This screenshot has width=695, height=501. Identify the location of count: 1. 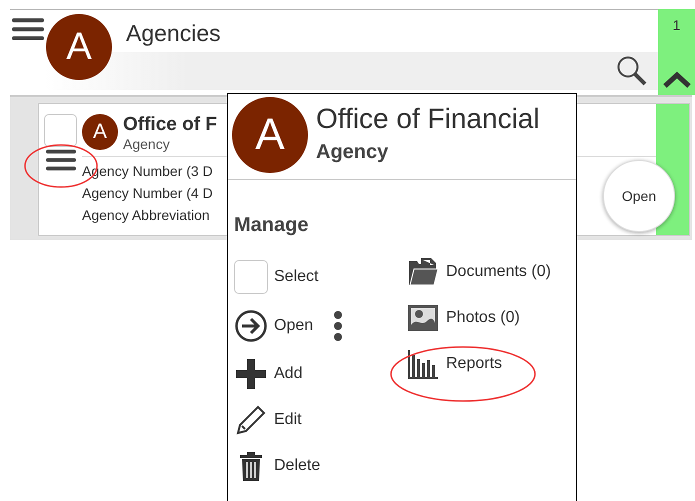
(676, 25).